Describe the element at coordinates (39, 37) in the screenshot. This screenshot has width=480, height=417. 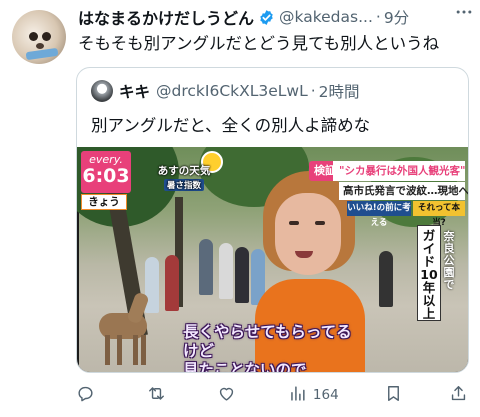
I see `author-avatar` at that location.